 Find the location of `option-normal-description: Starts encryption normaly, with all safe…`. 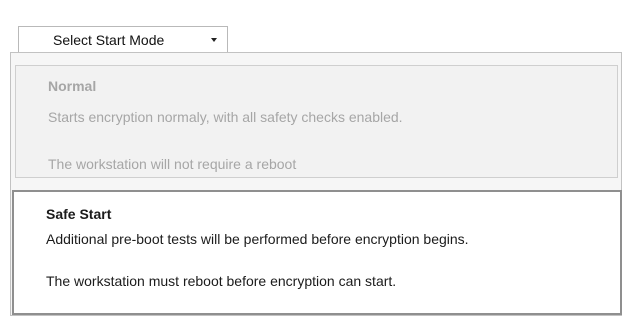

option-normal-description: Starts encryption normaly, with all safe… is located at coordinates (225, 117).